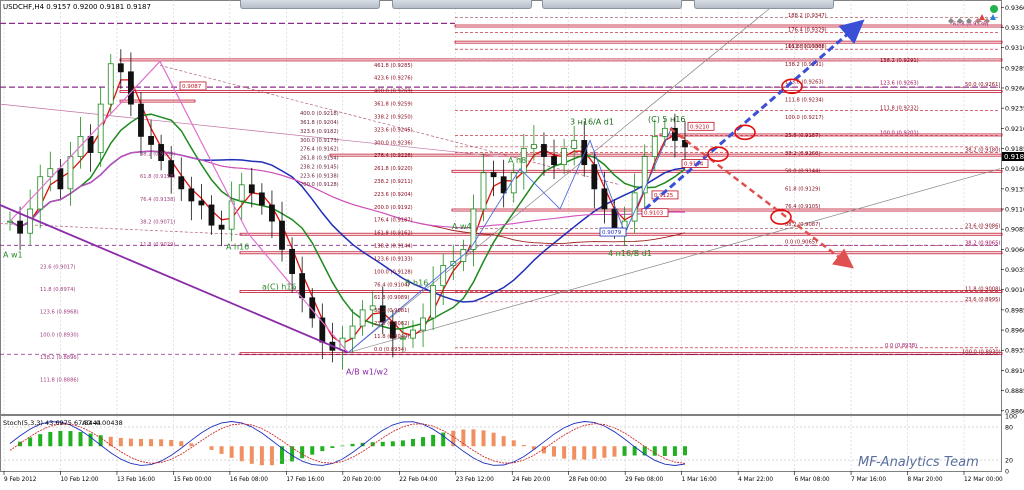 The width and height of the screenshot is (1024, 490). I want to click on level-label: 61.8 (0.9089), so click(391, 298).